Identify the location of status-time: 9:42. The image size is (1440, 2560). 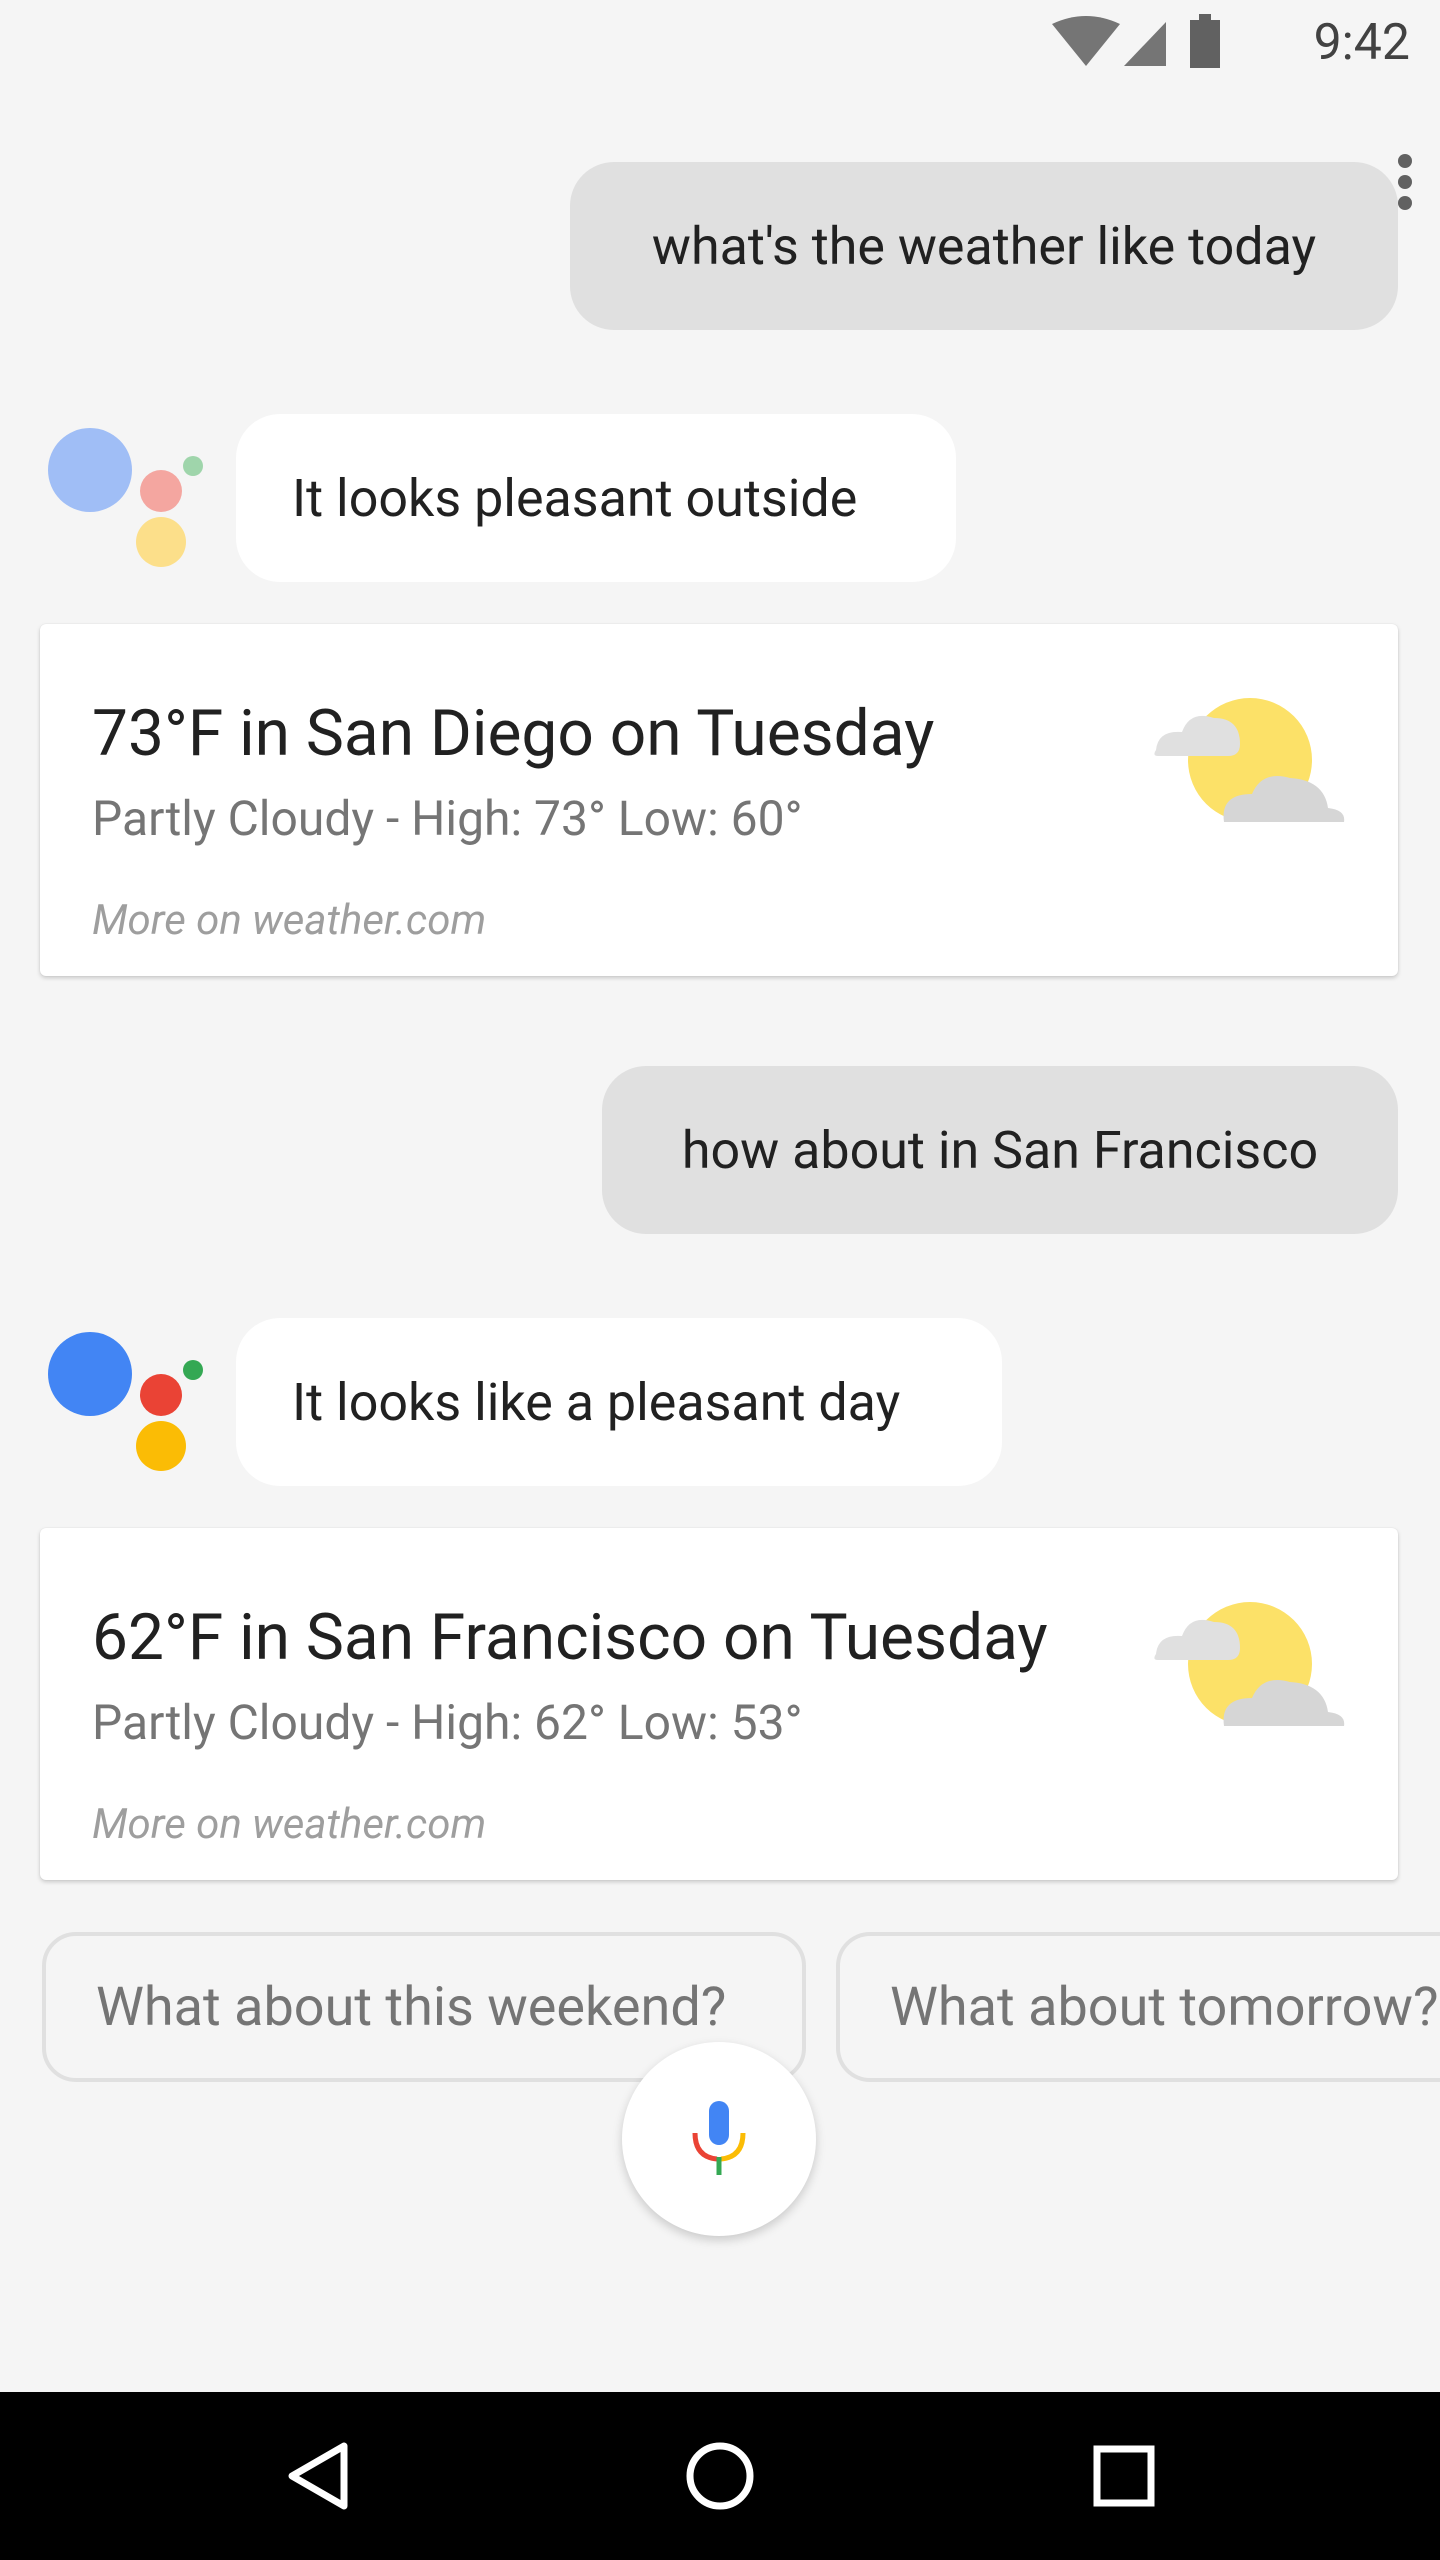
(1361, 43).